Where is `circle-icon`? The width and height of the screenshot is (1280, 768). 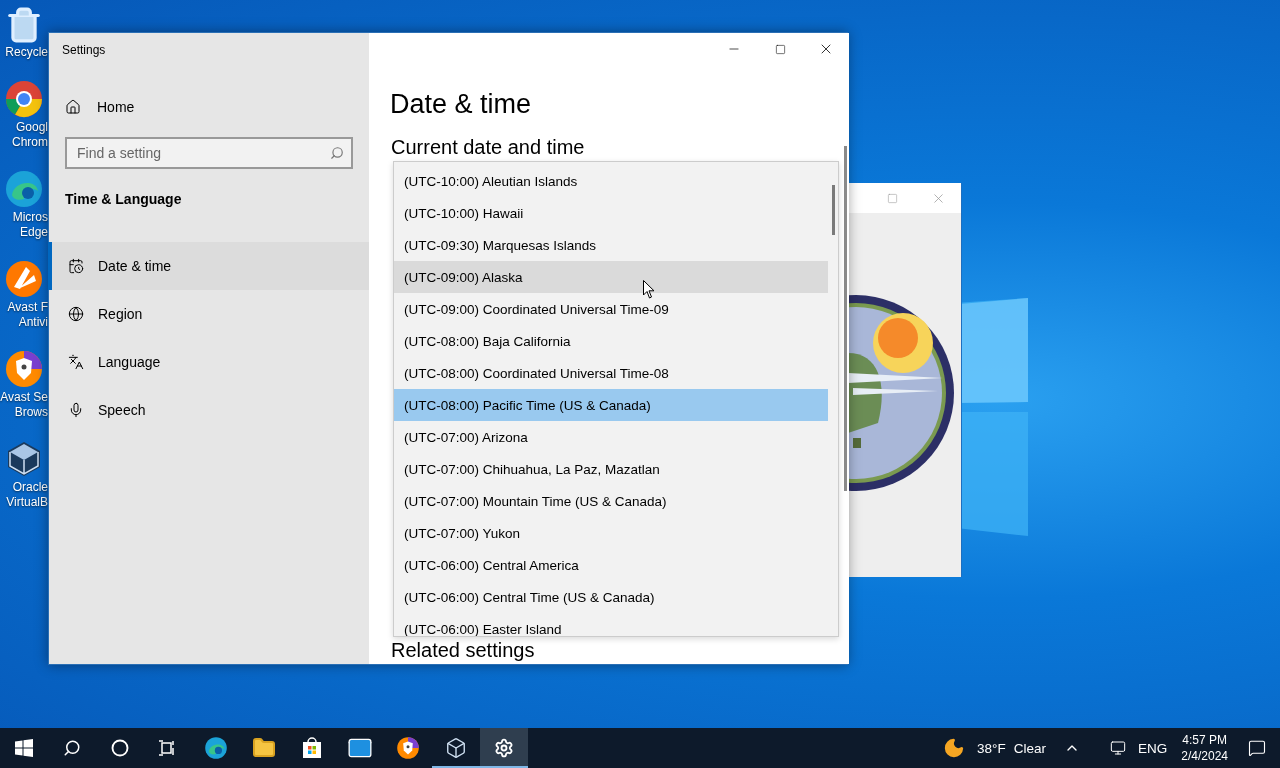 circle-icon is located at coordinates (120, 748).